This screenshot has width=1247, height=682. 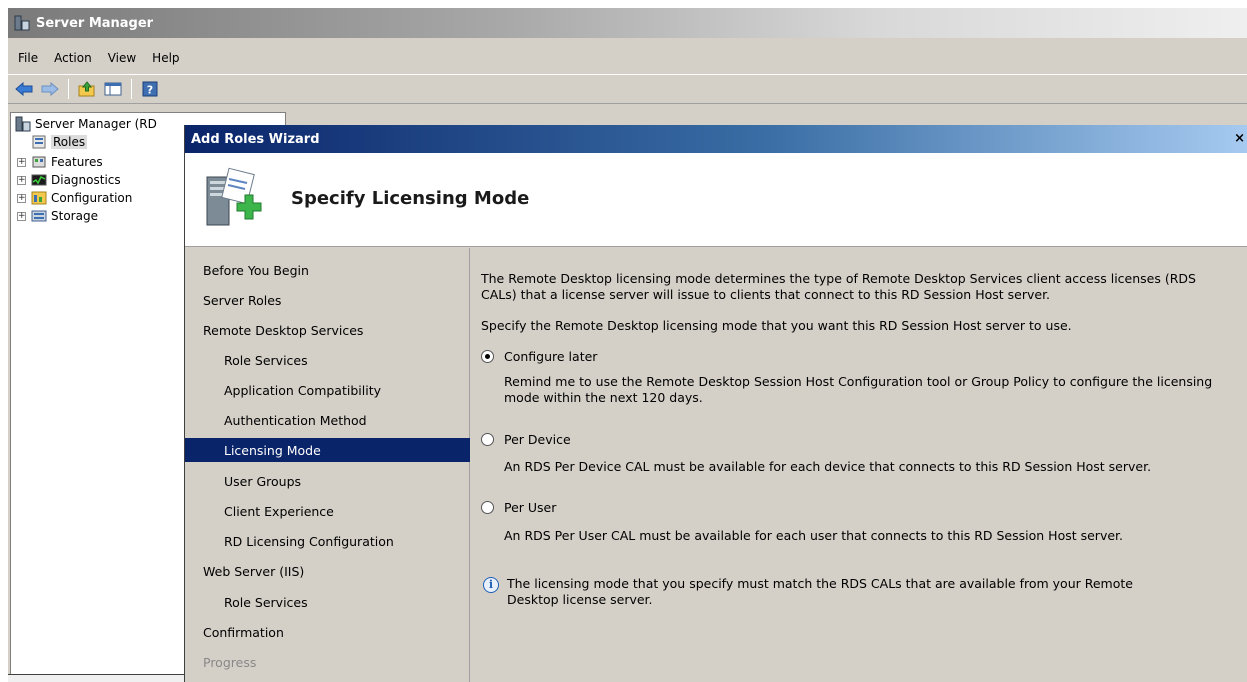 I want to click on menu-bar: File Action View Help, so click(x=98, y=58).